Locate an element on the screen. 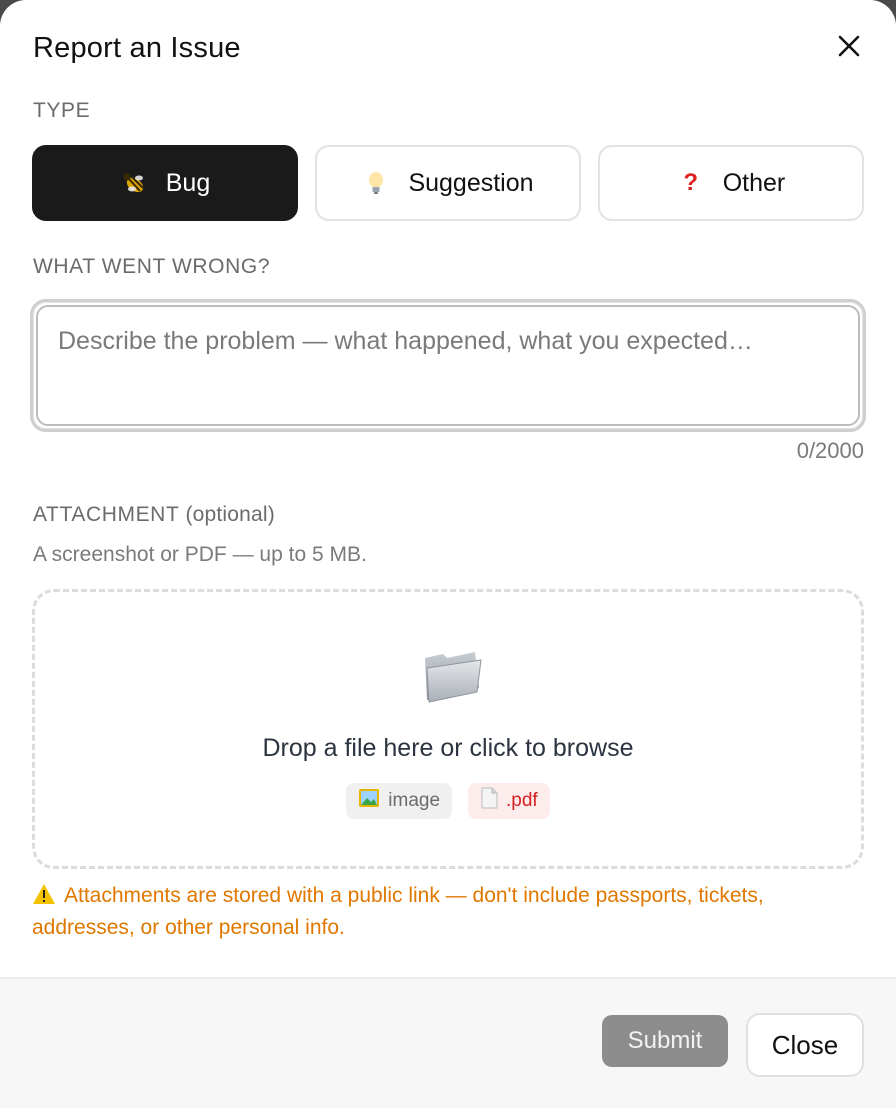 The width and height of the screenshot is (896, 1108). warning-icon is located at coordinates (44, 894).